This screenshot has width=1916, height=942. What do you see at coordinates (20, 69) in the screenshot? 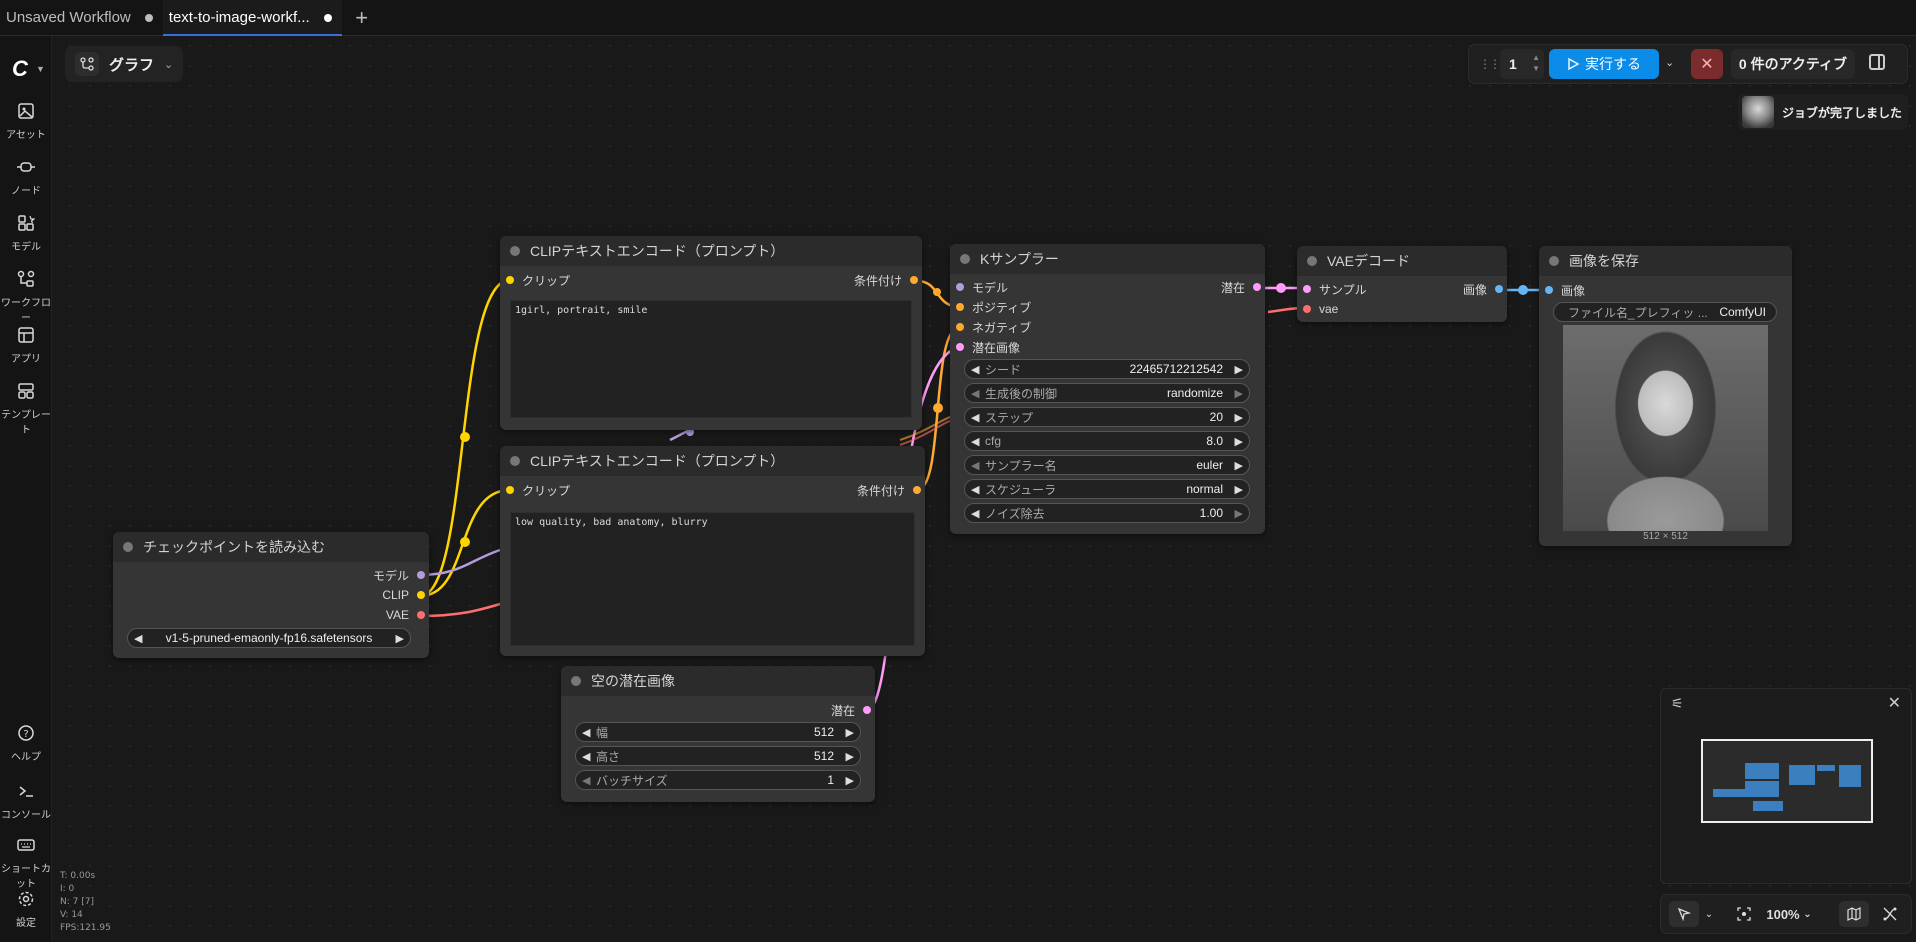
I see `comfy-logo-icon: C` at bounding box center [20, 69].